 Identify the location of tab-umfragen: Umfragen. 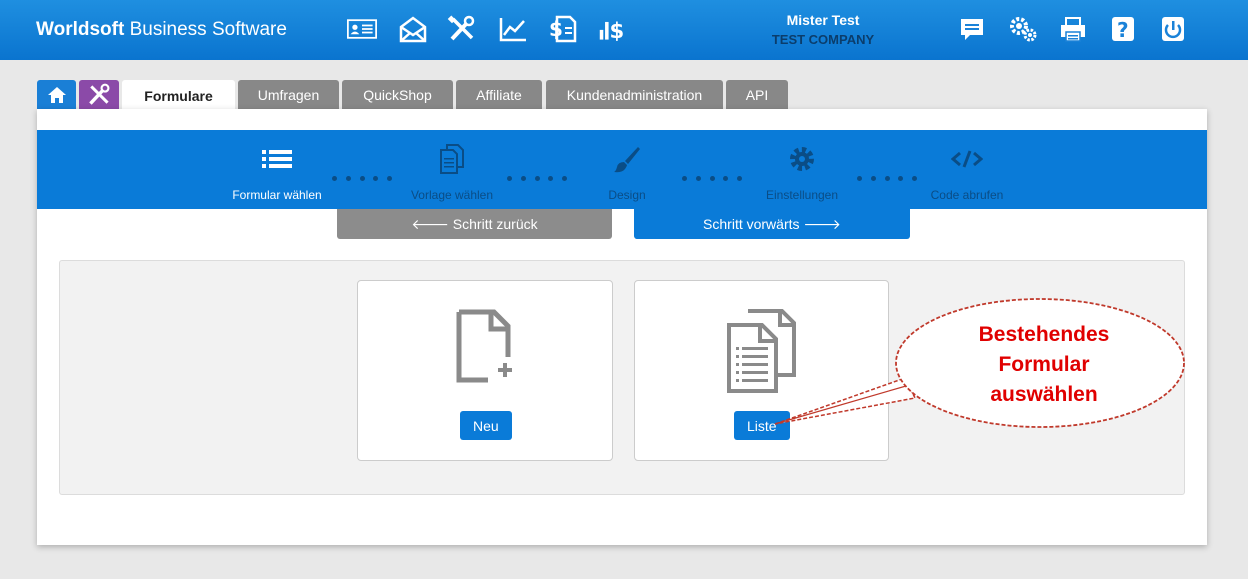
(288, 95).